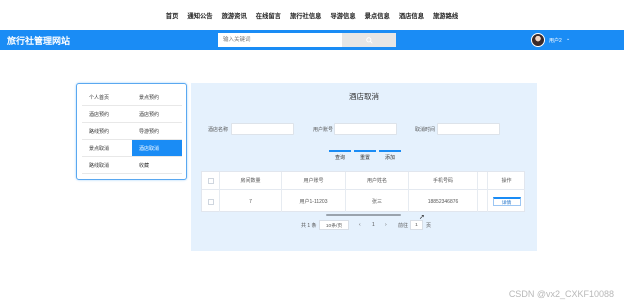 The height and width of the screenshot is (305, 624). What do you see at coordinates (323, 130) in the screenshot?
I see `filter-label-user-account: 用户账号` at bounding box center [323, 130].